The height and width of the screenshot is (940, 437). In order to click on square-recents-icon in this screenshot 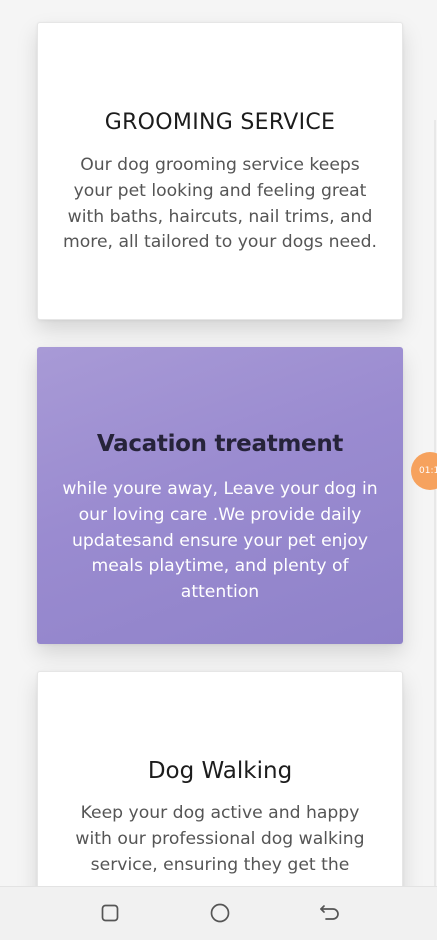, I will do `click(110, 913)`.